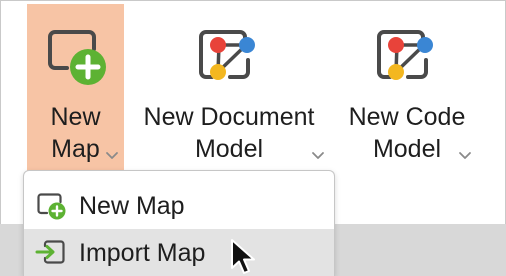 The image size is (506, 276). I want to click on new-code-model-label: New Code Model, so click(407, 133).